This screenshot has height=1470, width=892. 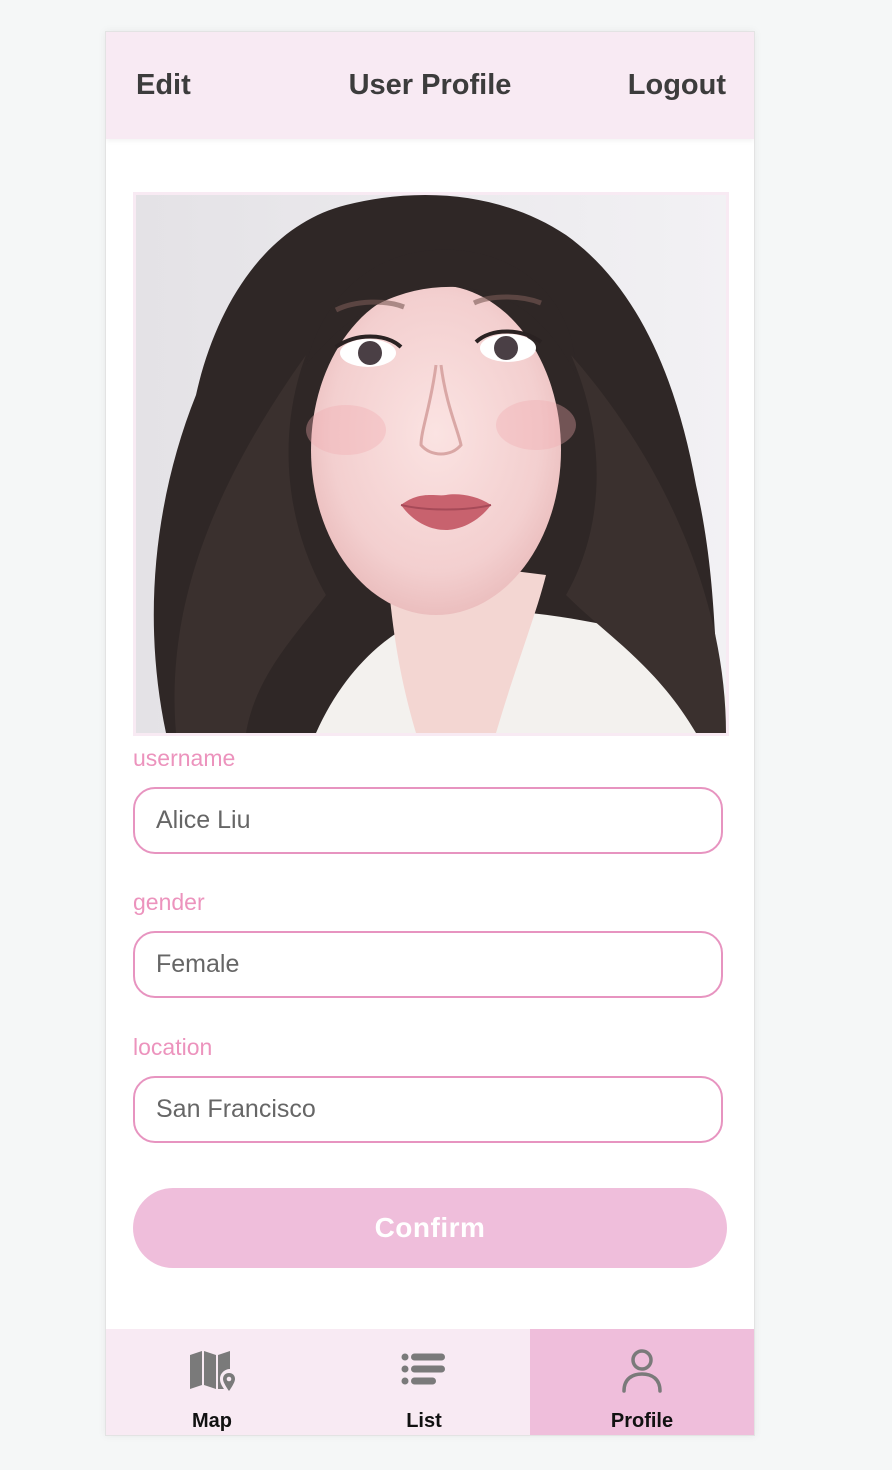 I want to click on location-label: location, so click(x=173, y=1047).